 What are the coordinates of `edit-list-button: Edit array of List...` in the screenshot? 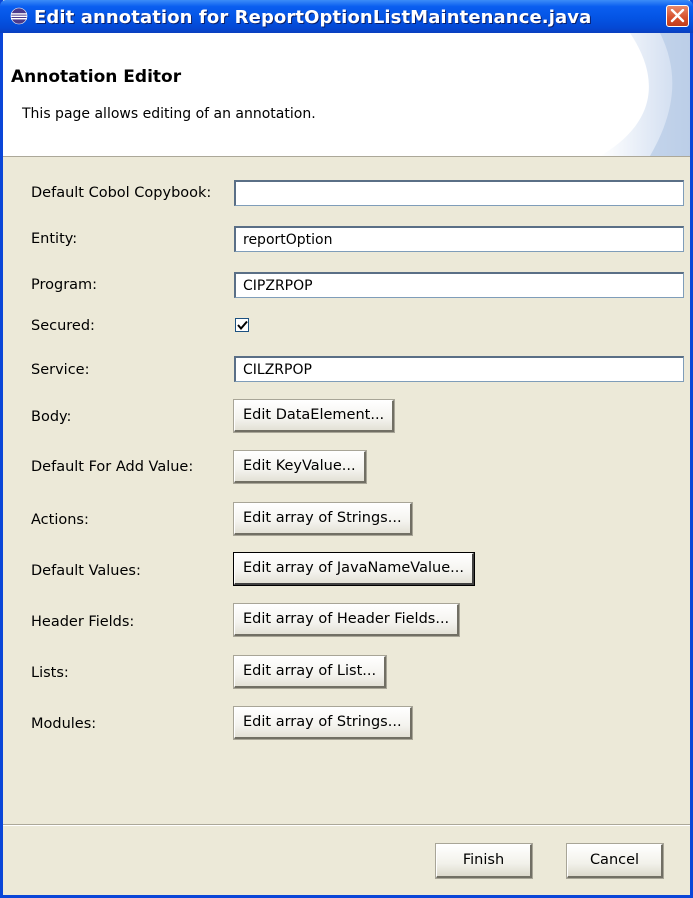 It's located at (310, 672).